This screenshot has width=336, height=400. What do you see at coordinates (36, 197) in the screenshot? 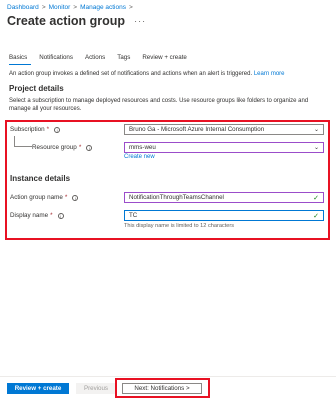
I see `action-group-name-label-text: Action group name` at bounding box center [36, 197].